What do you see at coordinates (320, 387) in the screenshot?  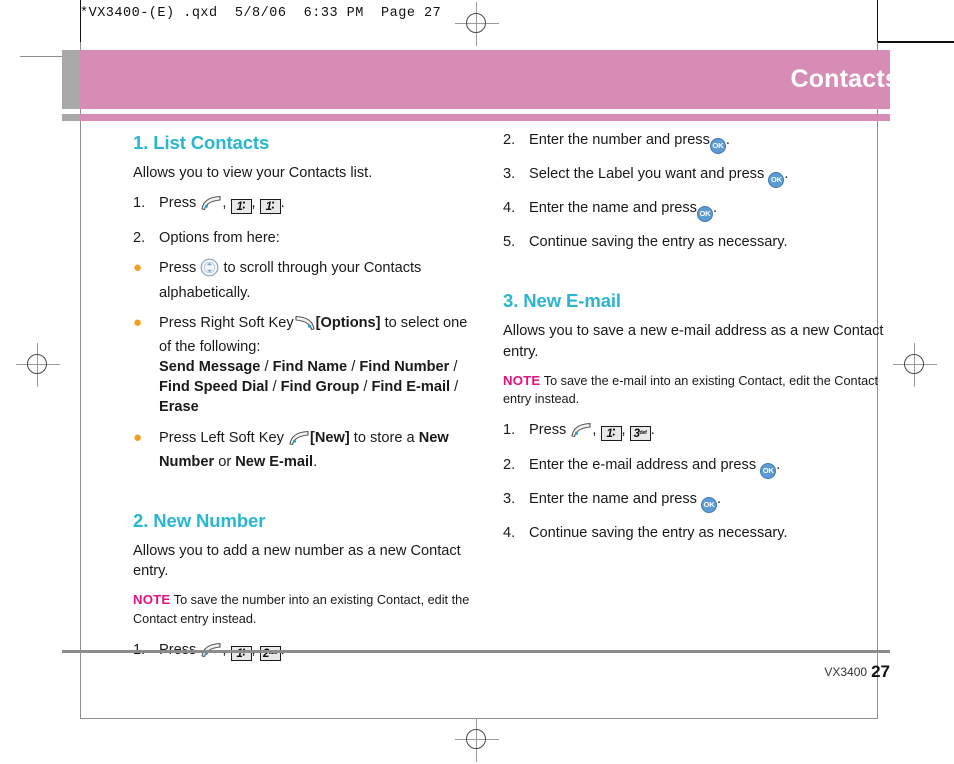 I see `menu-item-find-group: Find Group` at bounding box center [320, 387].